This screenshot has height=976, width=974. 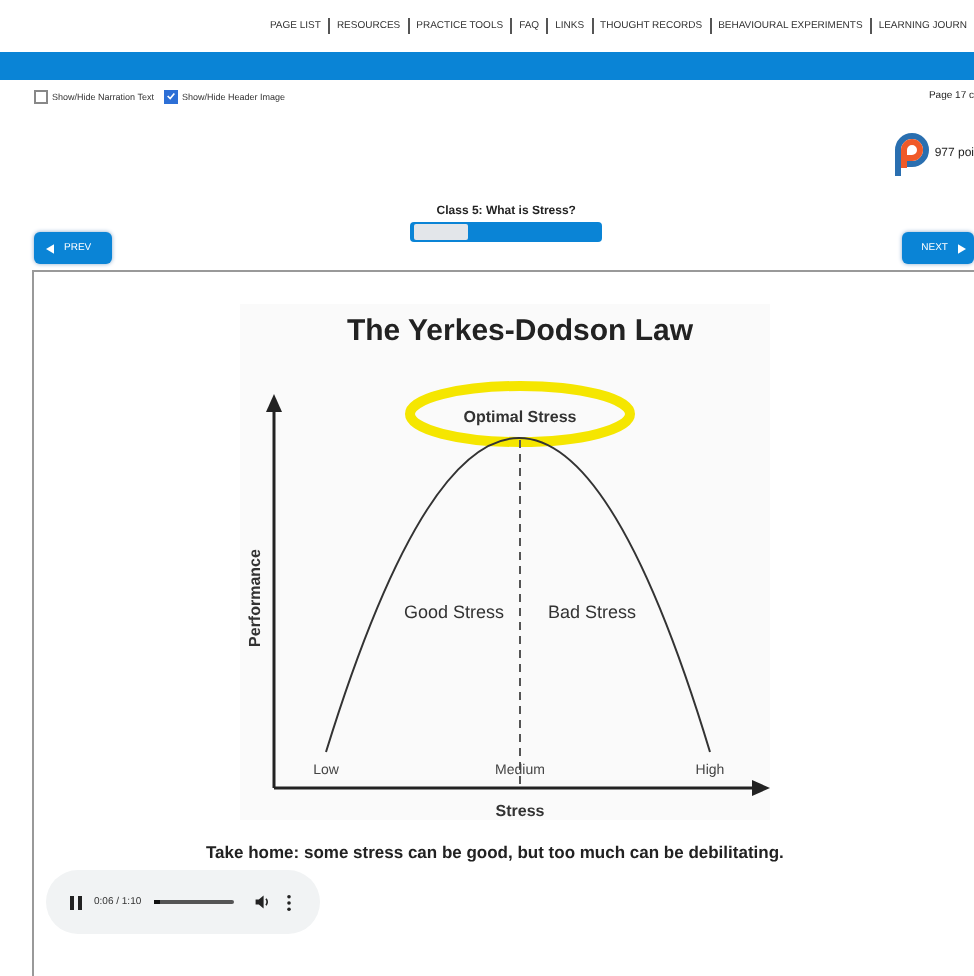 I want to click on pause-icon, so click(x=76, y=902).